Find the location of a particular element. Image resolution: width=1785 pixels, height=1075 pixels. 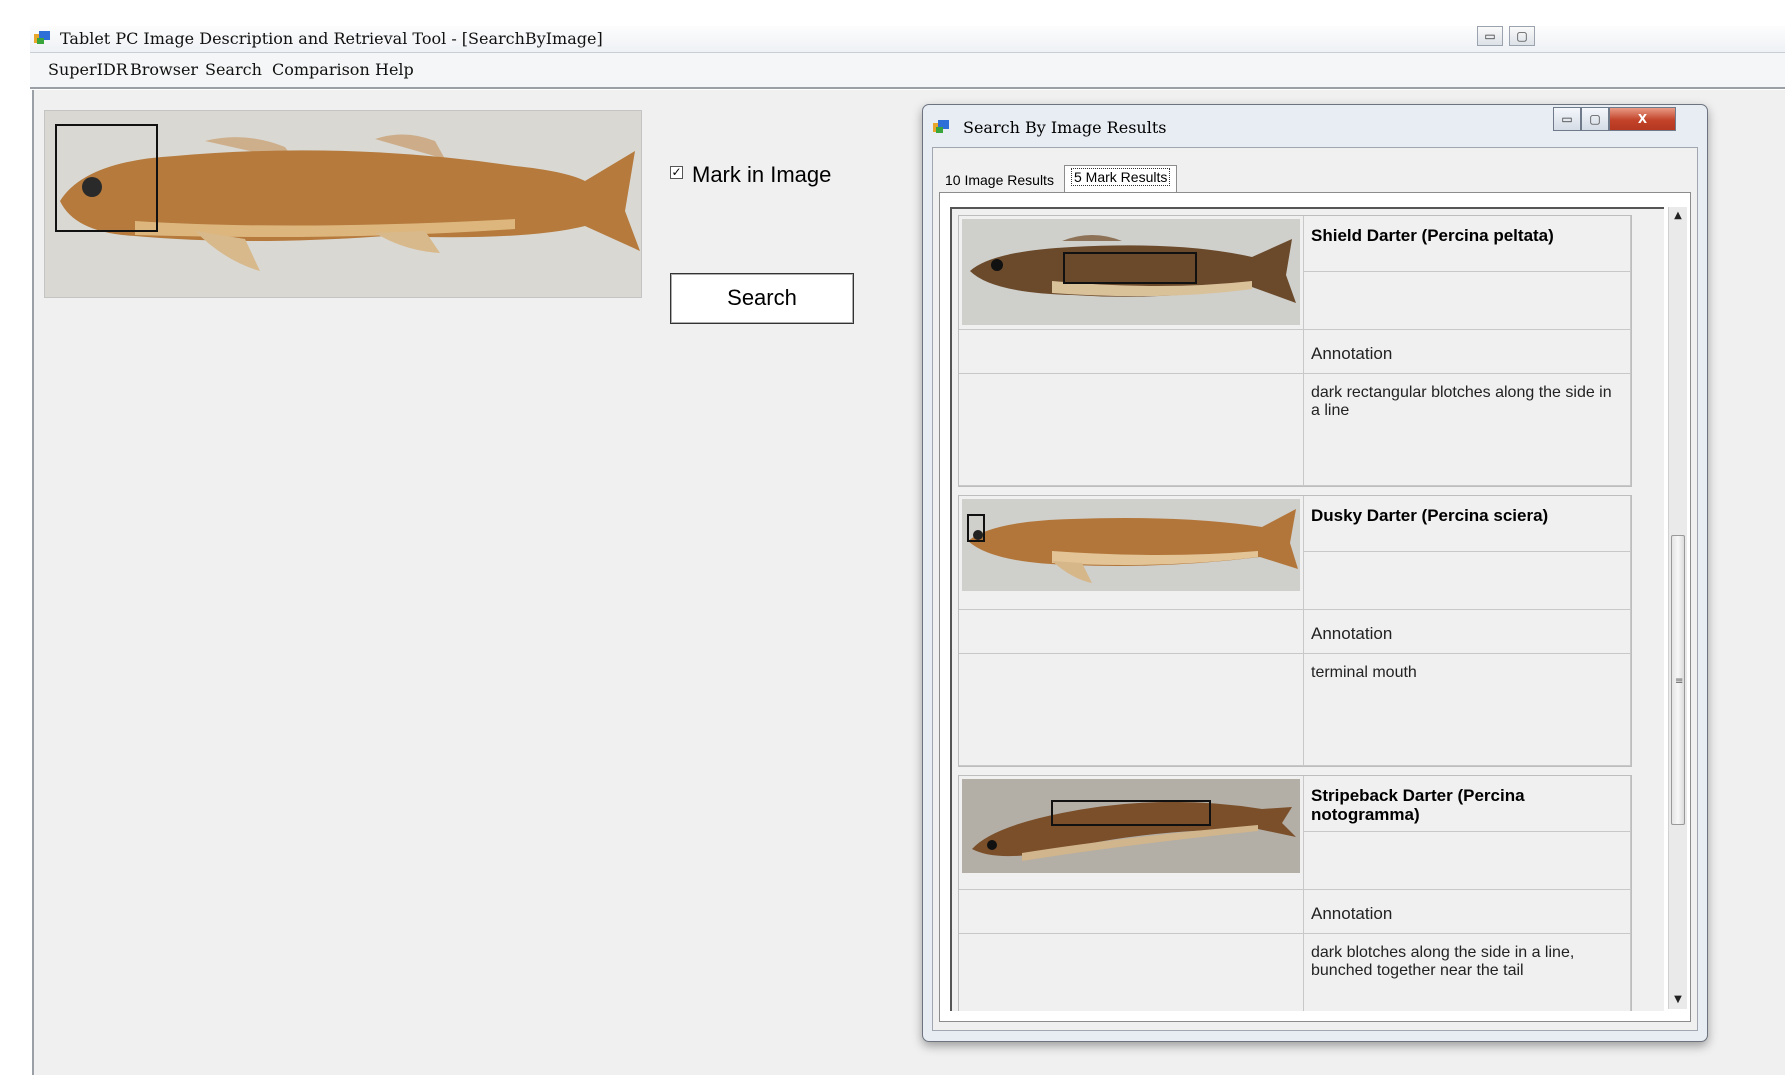

results-scrollbar: ▲ ≡ ▼ is located at coordinates (1677, 608).